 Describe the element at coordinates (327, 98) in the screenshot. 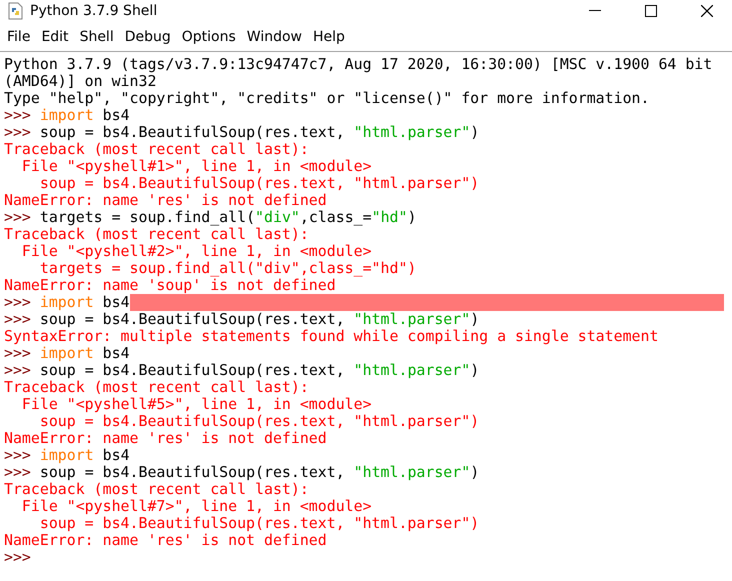

I see `shell-line: Type "help", "copyright", "credits" or "license()" for more information.` at that location.